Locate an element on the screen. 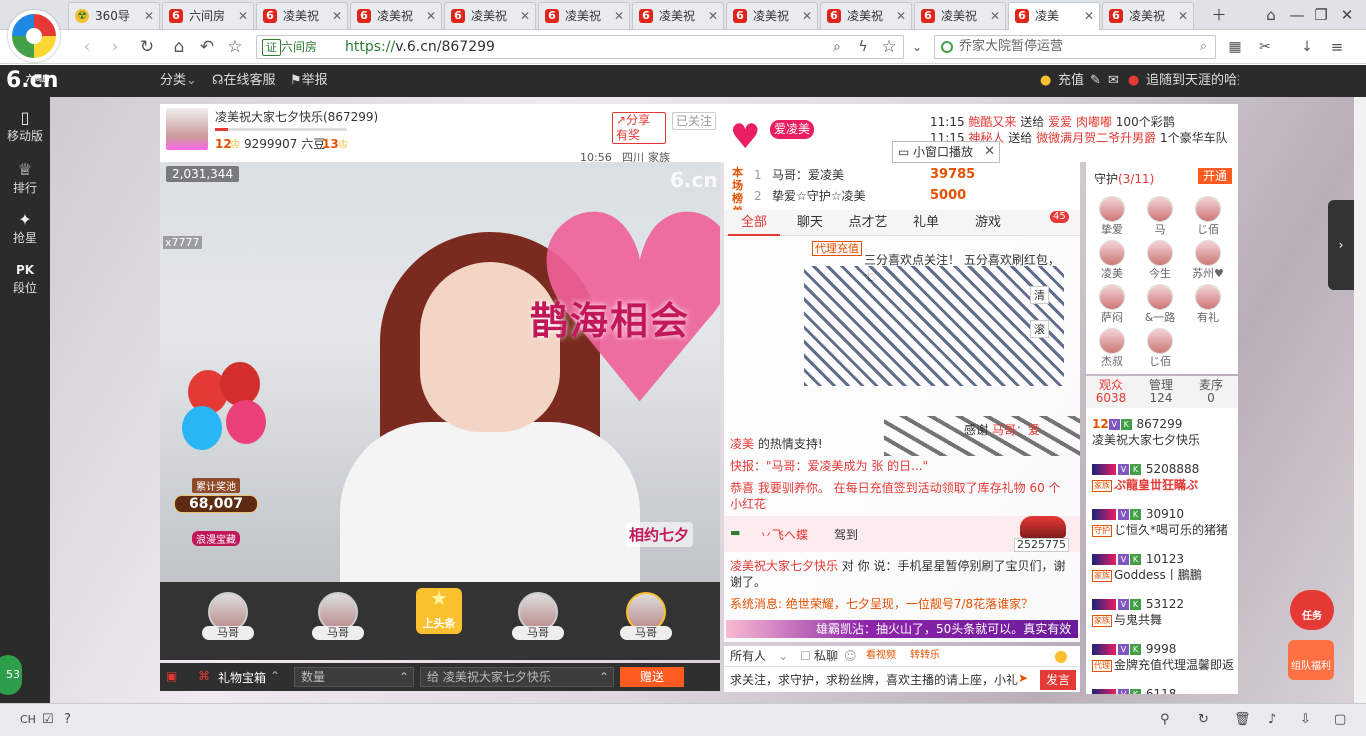  audience-row: VK 10123 家族 Goddess丨鵬鵬 is located at coordinates (1165, 567).